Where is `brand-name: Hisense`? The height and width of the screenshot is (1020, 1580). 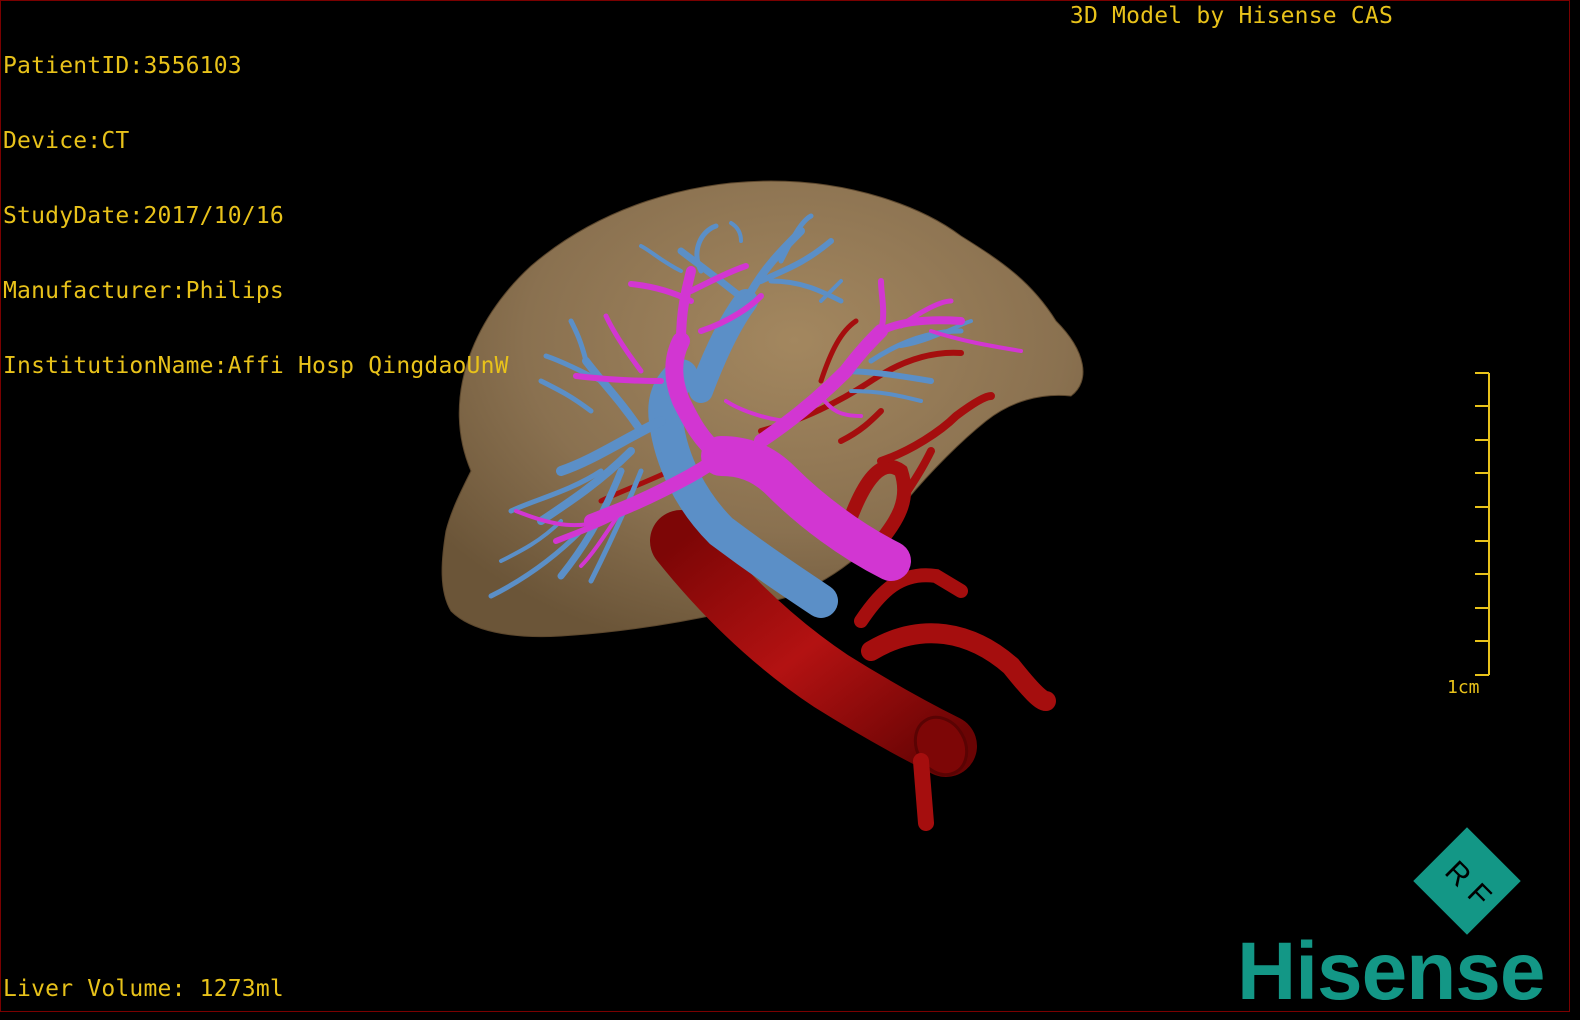
brand-name: Hisense is located at coordinates (1391, 969).